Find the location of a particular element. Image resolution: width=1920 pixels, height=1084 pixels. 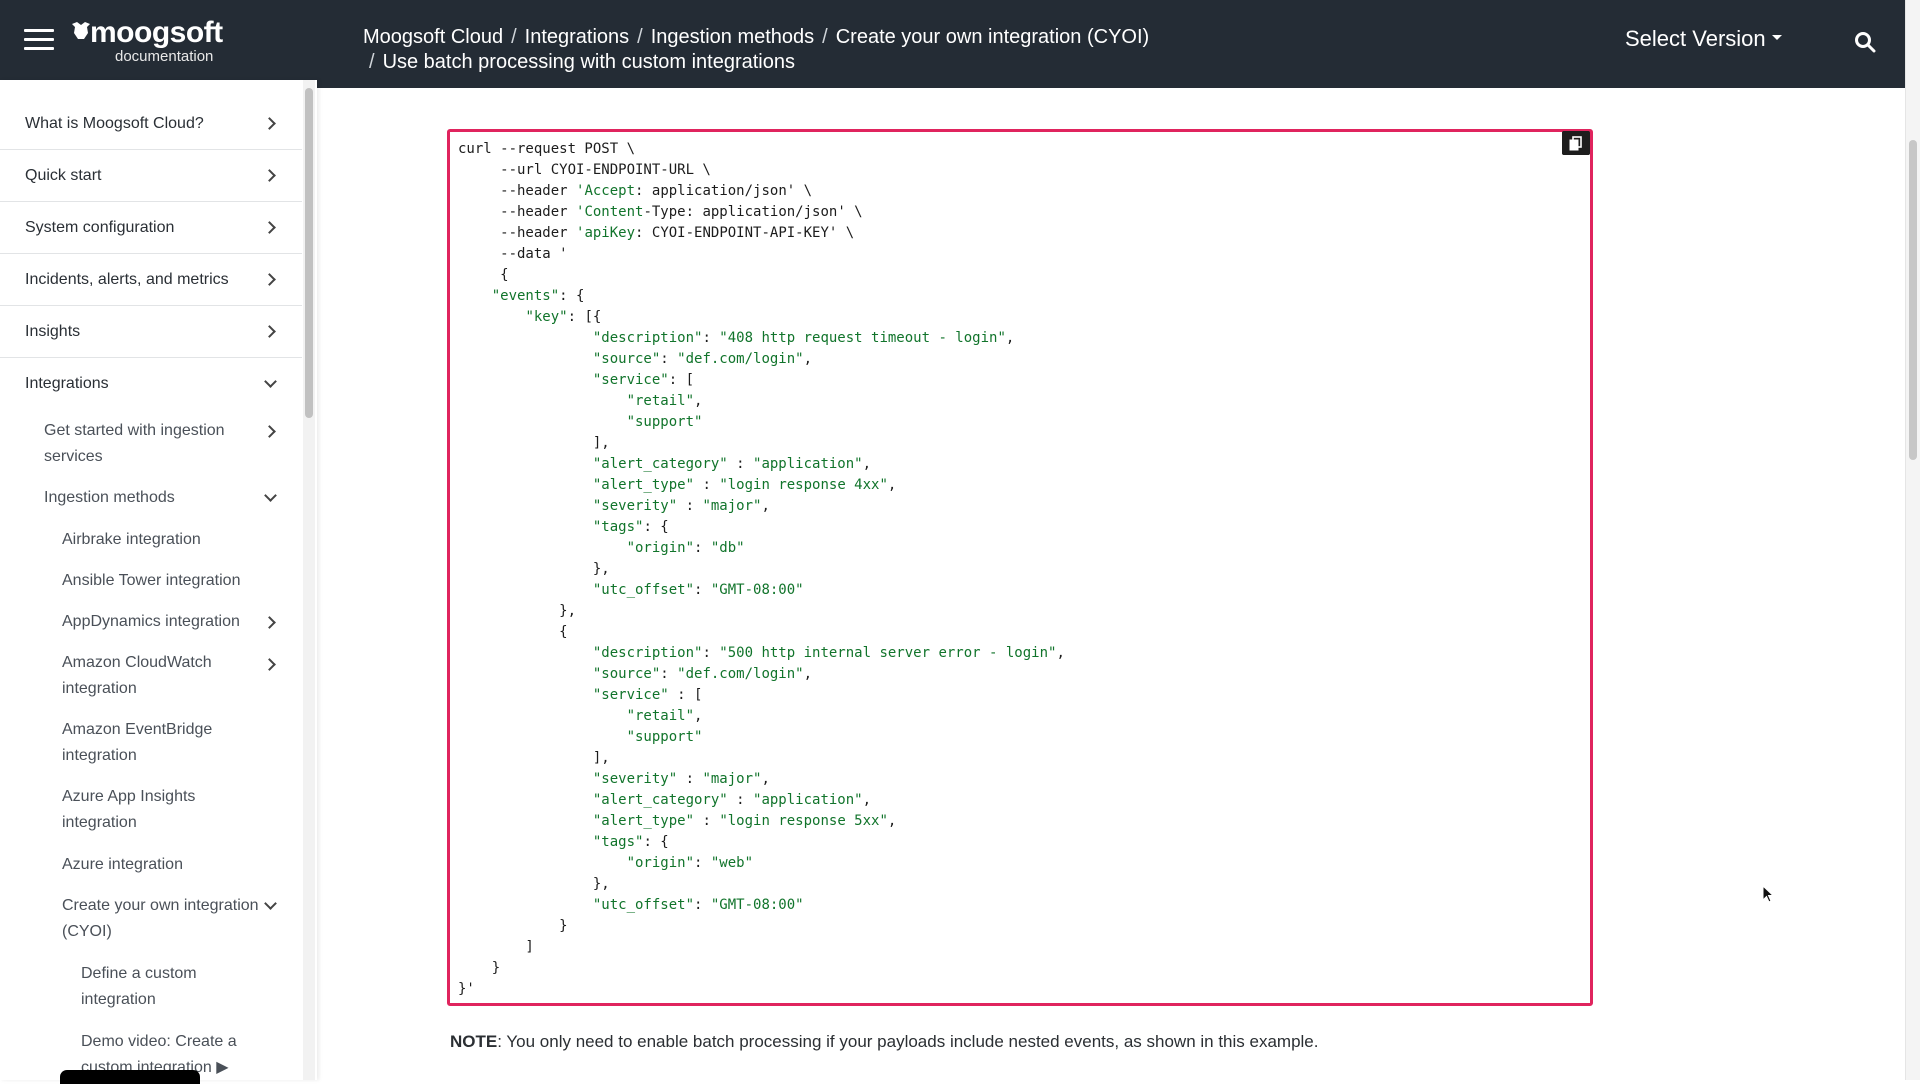

breadcrumb-link: Integrations is located at coordinates (577, 37).